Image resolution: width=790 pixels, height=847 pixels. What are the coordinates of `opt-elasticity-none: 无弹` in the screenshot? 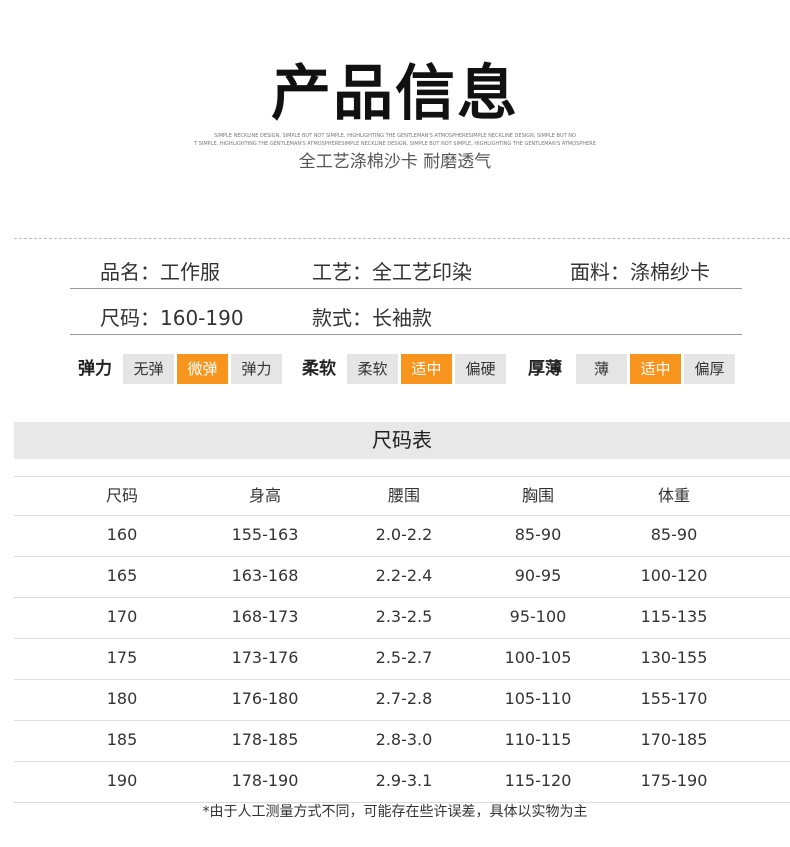 It's located at (148, 369).